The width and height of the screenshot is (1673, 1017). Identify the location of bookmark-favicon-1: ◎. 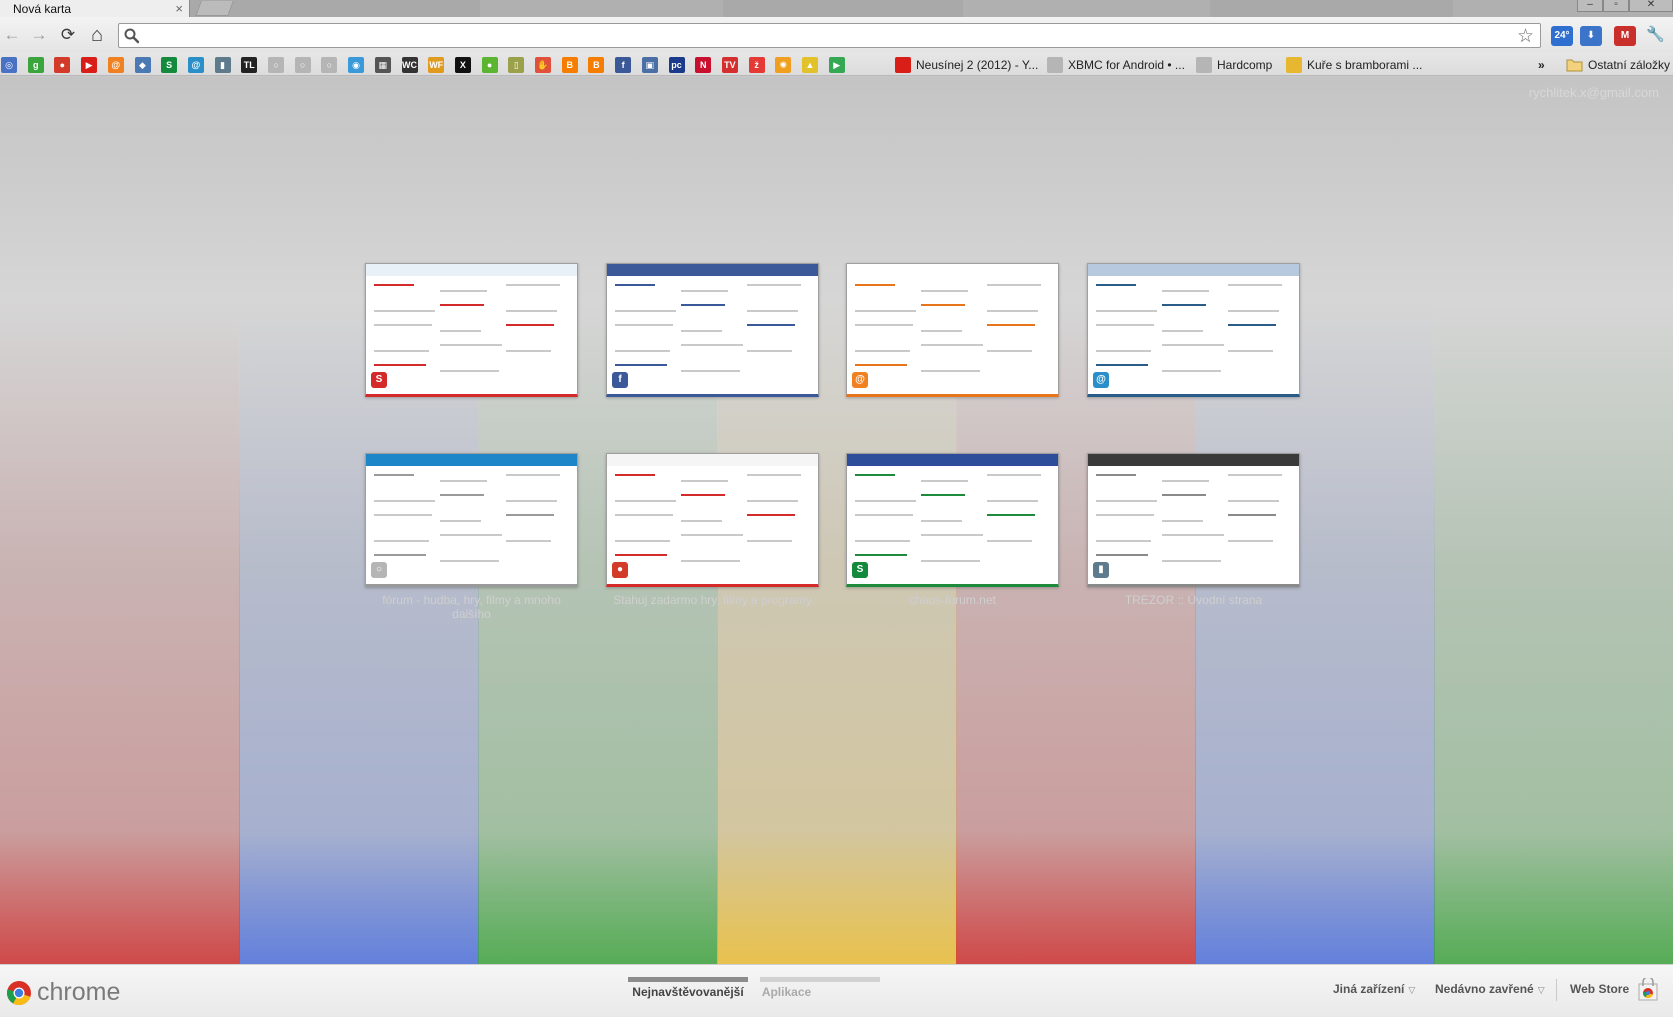
(9, 65).